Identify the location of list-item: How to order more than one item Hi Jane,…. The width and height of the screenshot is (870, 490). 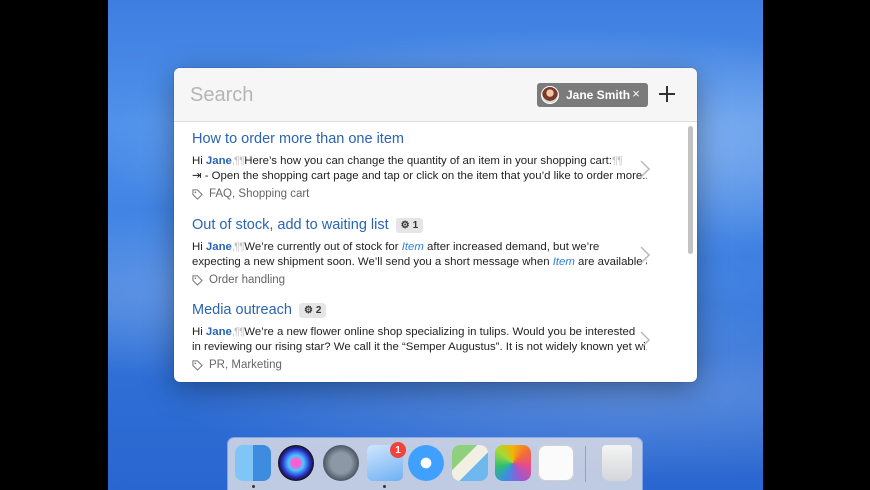
(429, 165).